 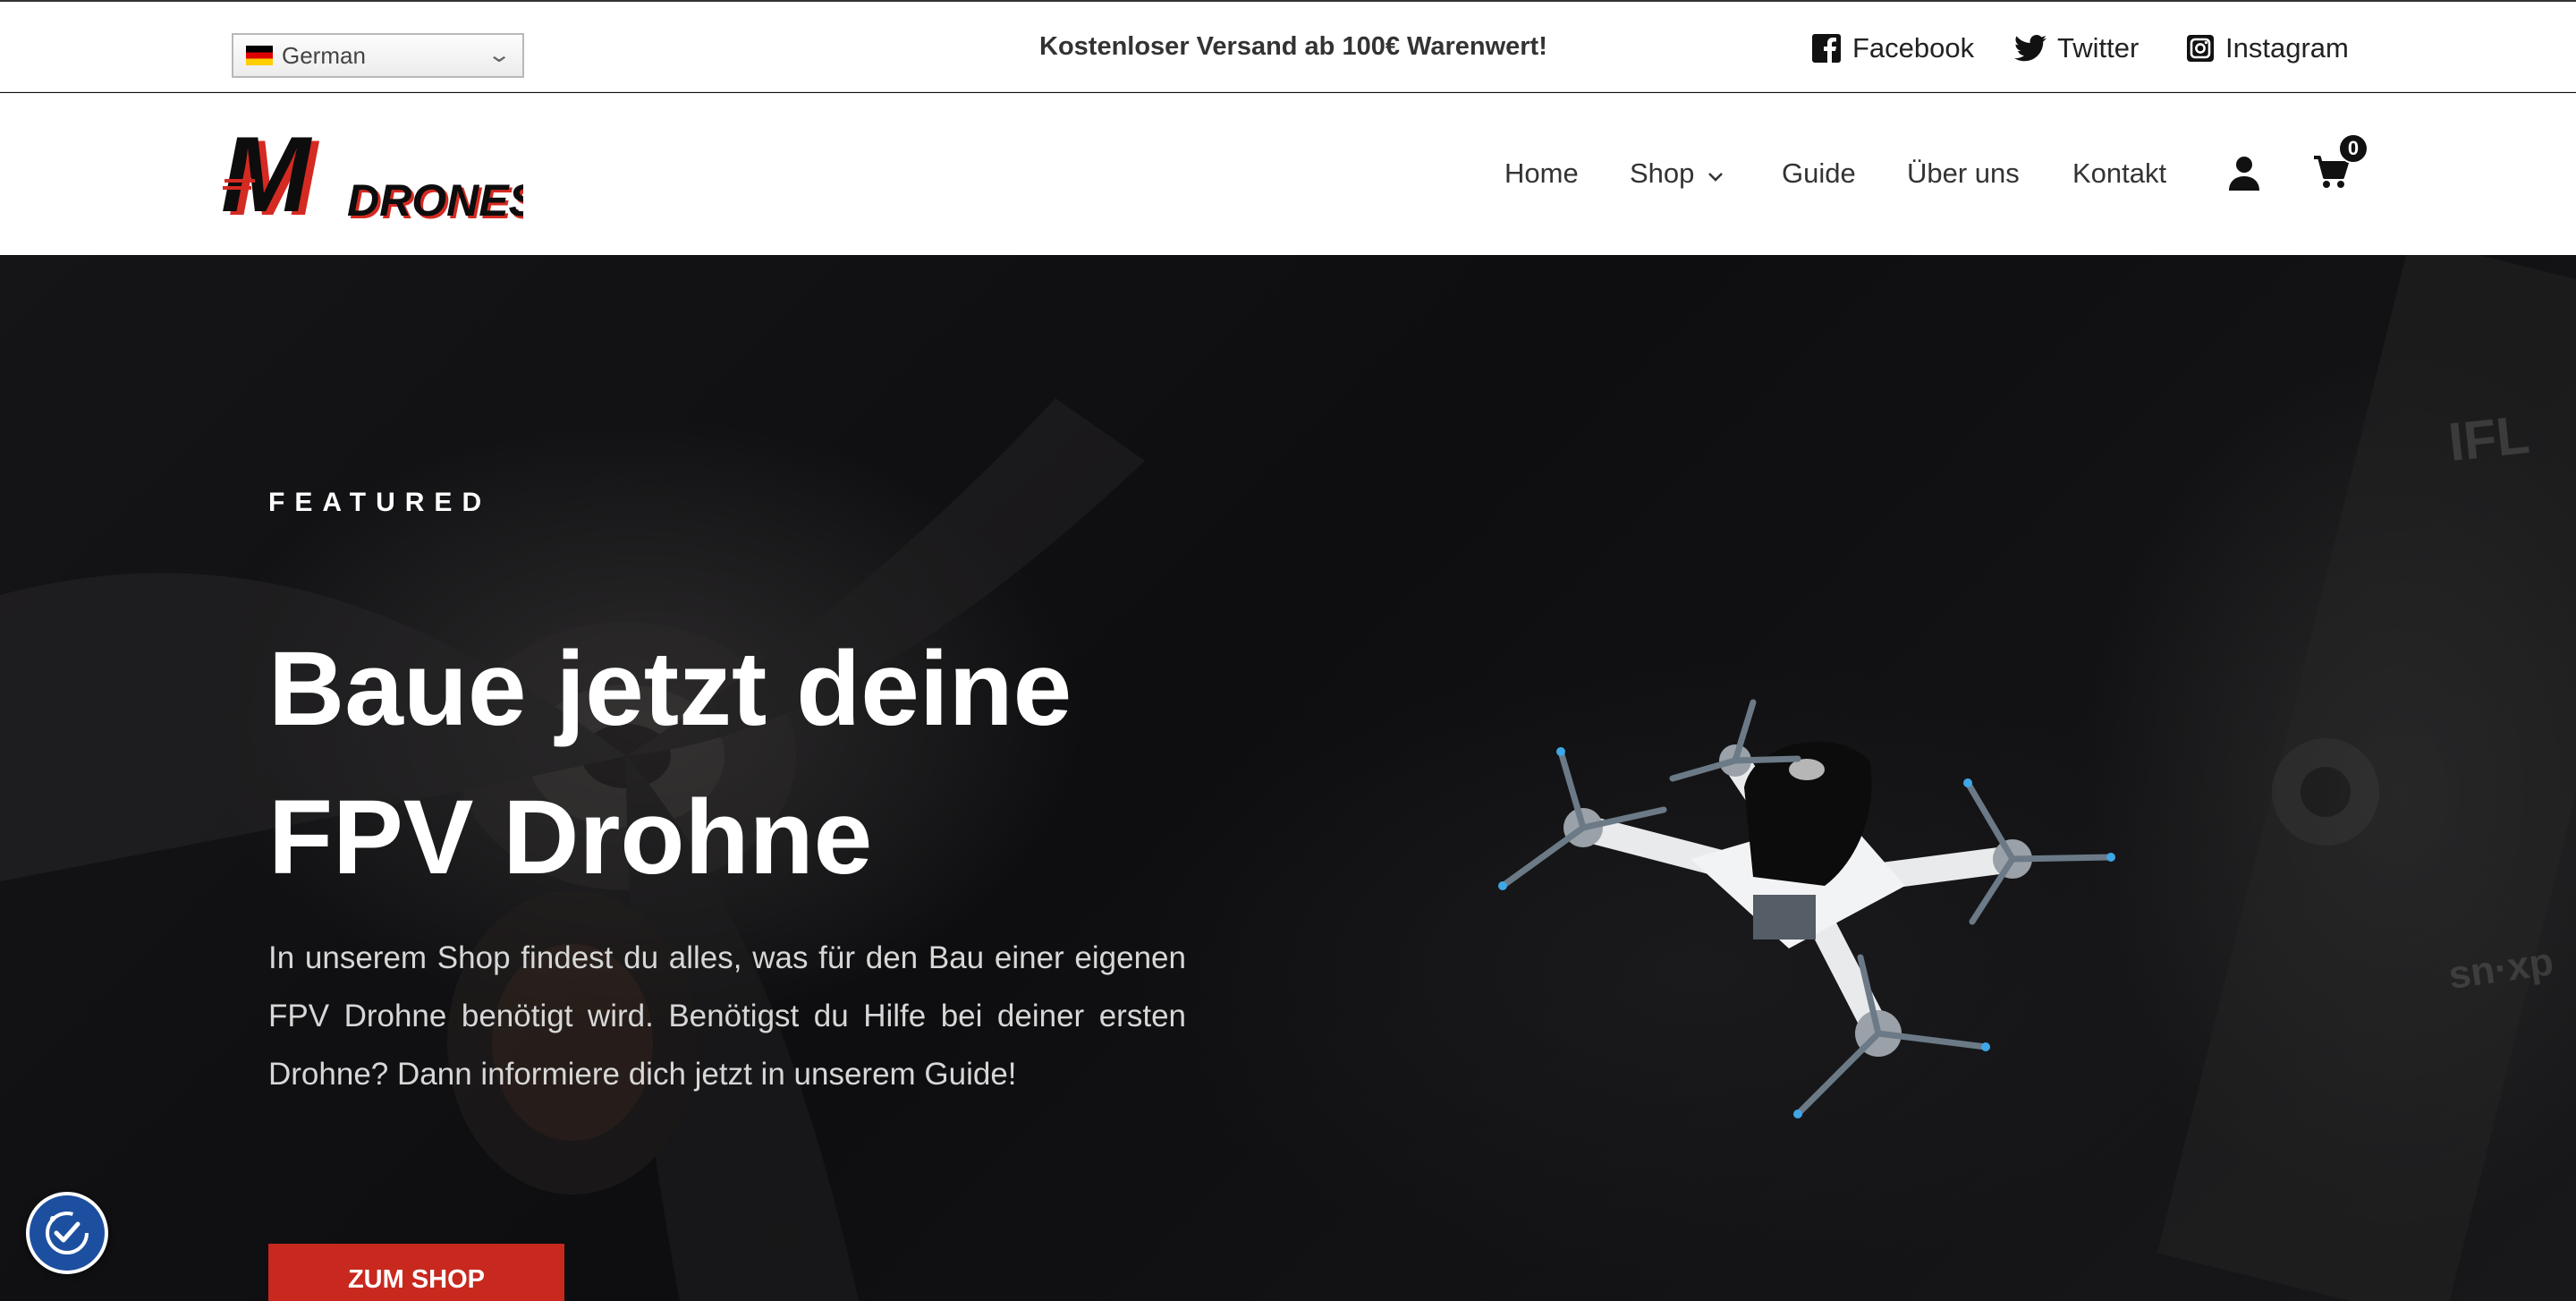 I want to click on nav-guide: Guide, so click(x=1819, y=173).